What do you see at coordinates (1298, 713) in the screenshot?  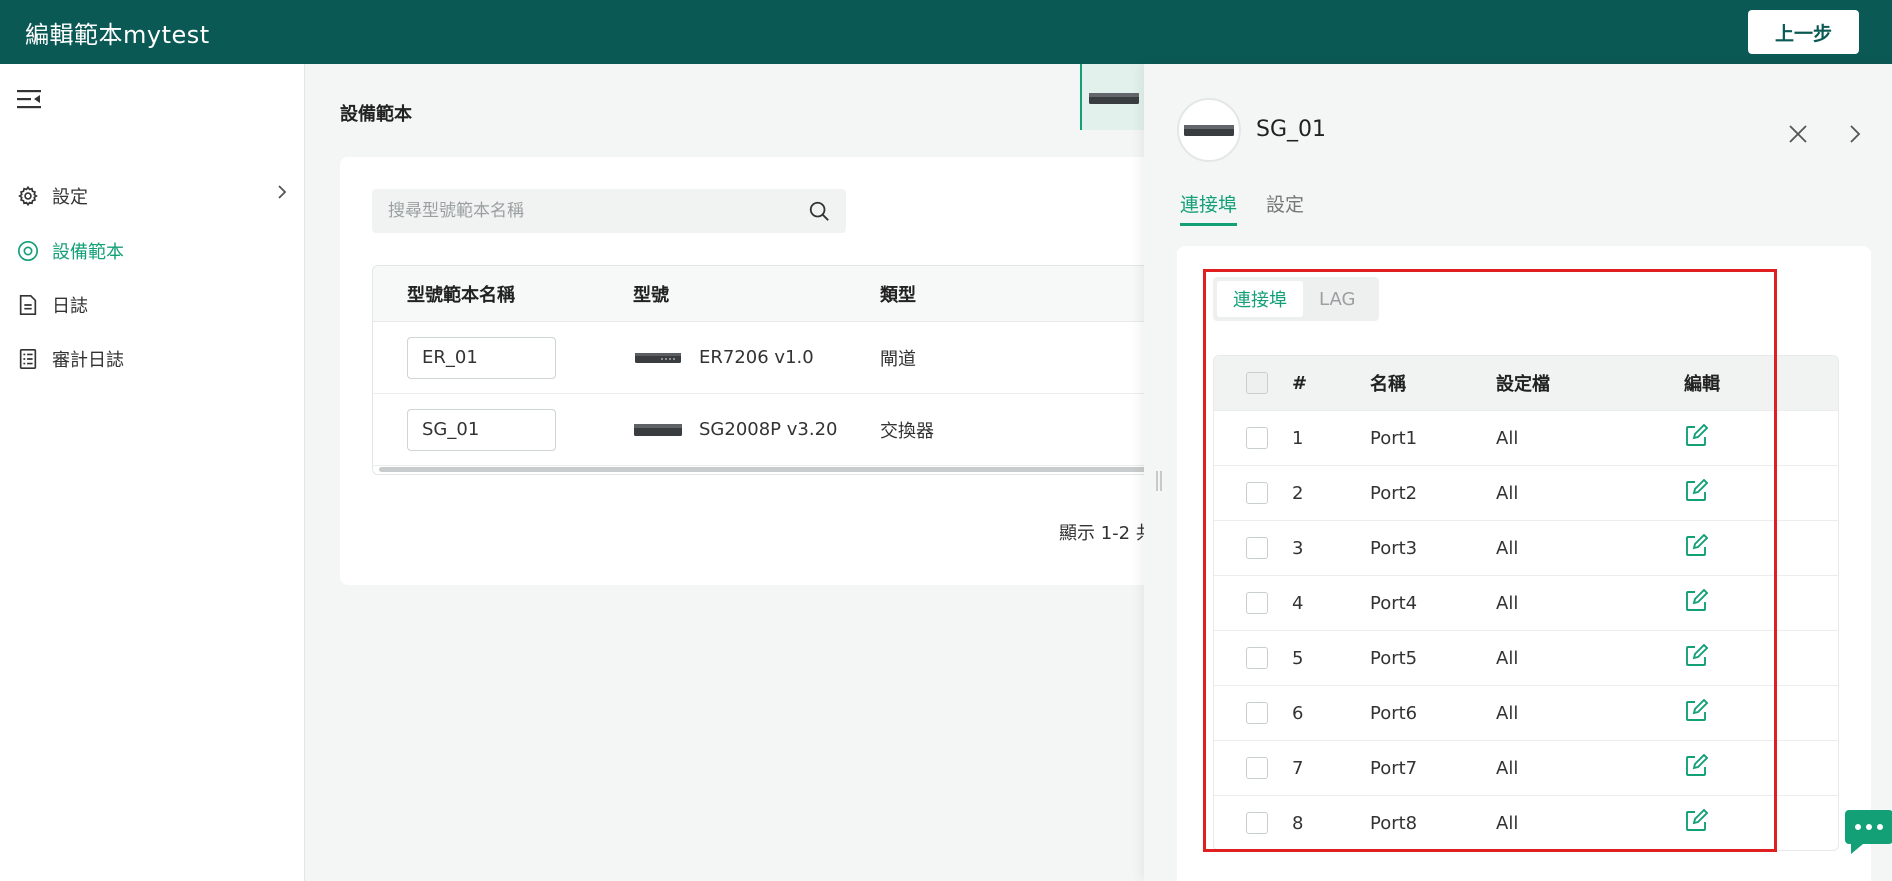 I see `port-index: 6` at bounding box center [1298, 713].